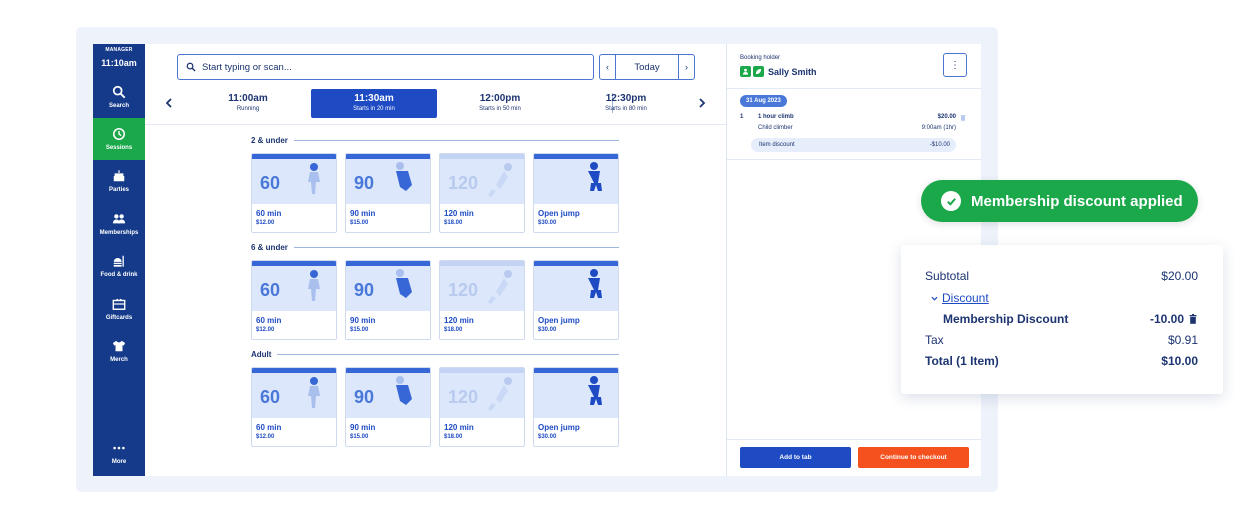  I want to click on sidebar-item-giftcards: Giftcards, so click(119, 309).